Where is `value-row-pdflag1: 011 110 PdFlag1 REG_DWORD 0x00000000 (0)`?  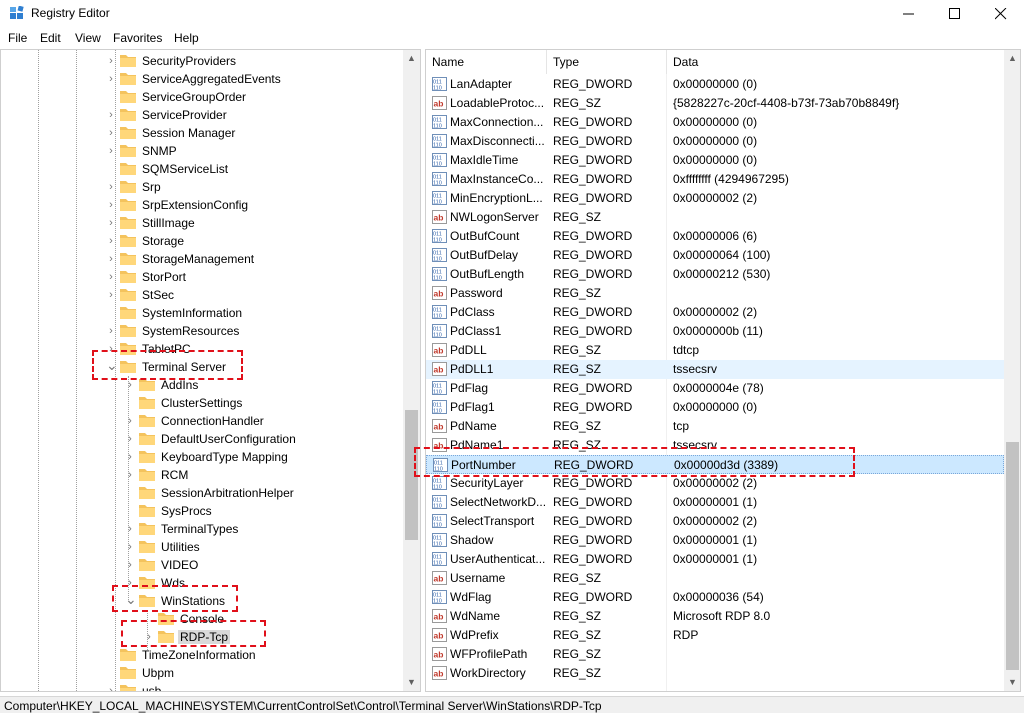
value-row-pdflag1: 011 110 PdFlag1 REG_DWORD 0x00000000 (0) is located at coordinates (715, 407).